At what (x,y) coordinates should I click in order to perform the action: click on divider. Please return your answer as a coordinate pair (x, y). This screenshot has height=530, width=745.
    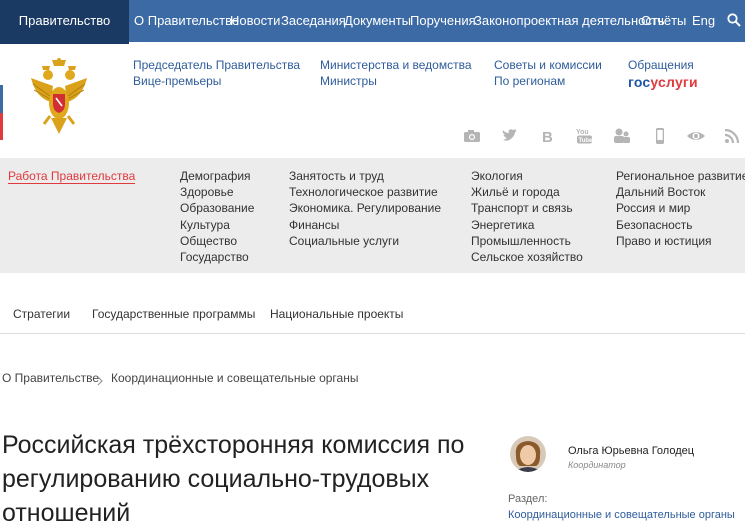
    Looking at the image, I should click on (372, 333).